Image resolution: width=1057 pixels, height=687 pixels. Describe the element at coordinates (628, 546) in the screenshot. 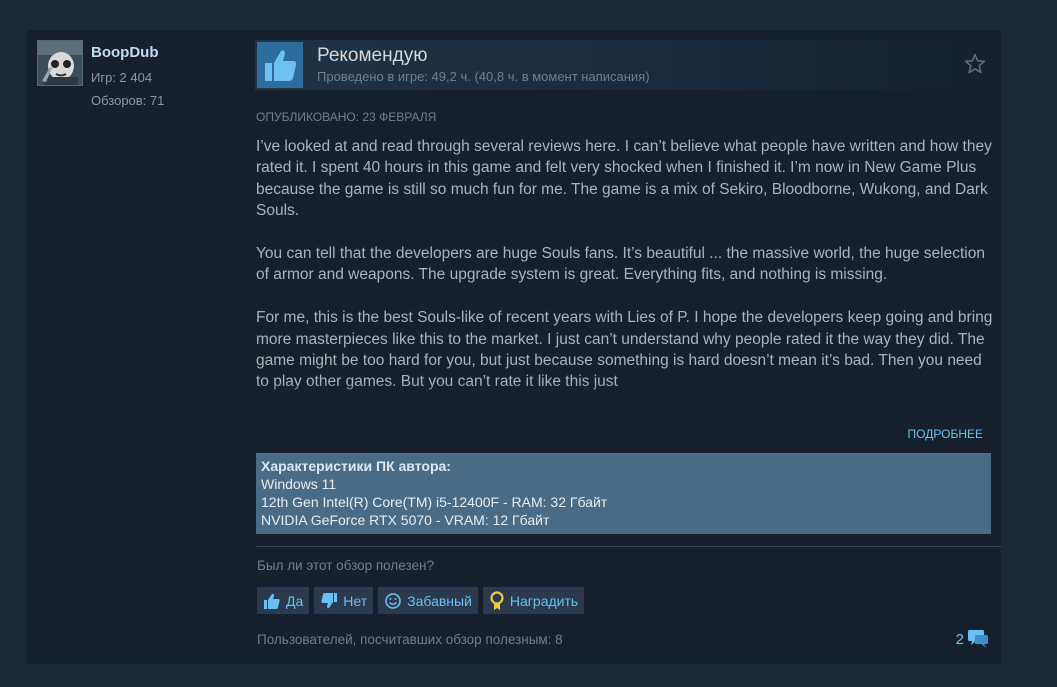

I see `divider` at that location.